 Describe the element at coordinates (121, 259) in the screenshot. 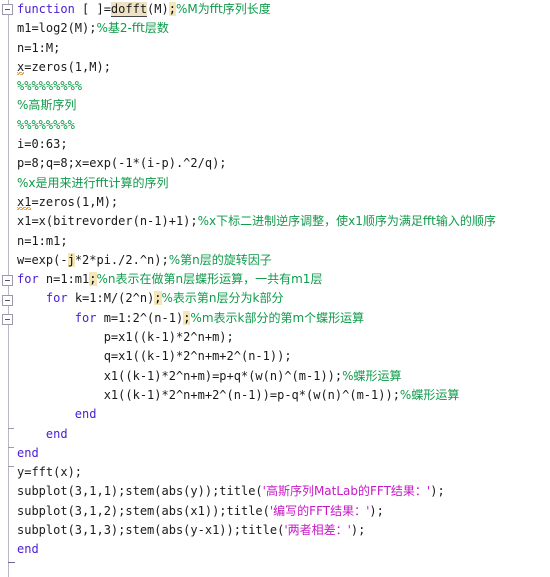

I see `code-token-plain: *2*pi./2.^n);` at that location.